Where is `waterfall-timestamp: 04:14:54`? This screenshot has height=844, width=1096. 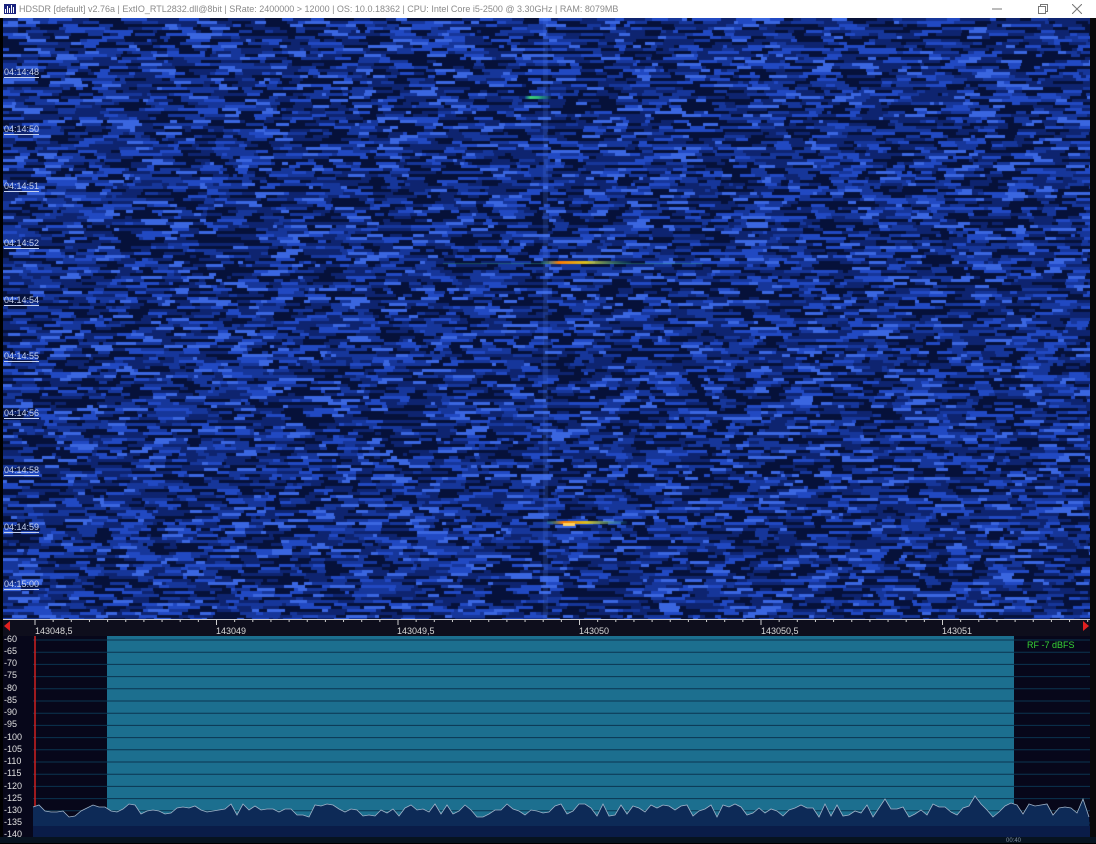 waterfall-timestamp: 04:14:54 is located at coordinates (22, 300).